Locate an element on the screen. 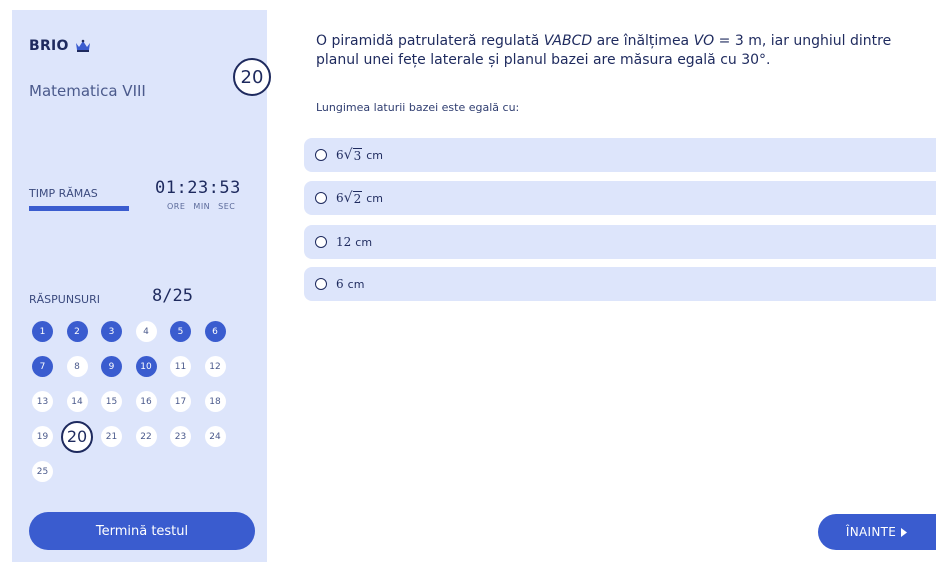 This screenshot has width=936, height=562. option-coefficient: 12 is located at coordinates (344, 242).